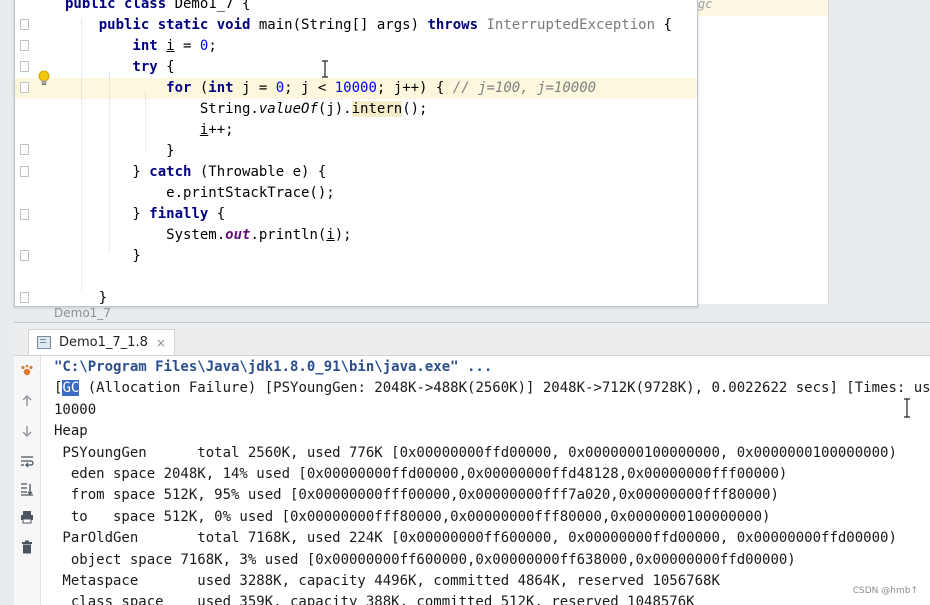 This screenshot has height=605, width=930. Describe the element at coordinates (356, 277) in the screenshot. I see `code-line` at that location.